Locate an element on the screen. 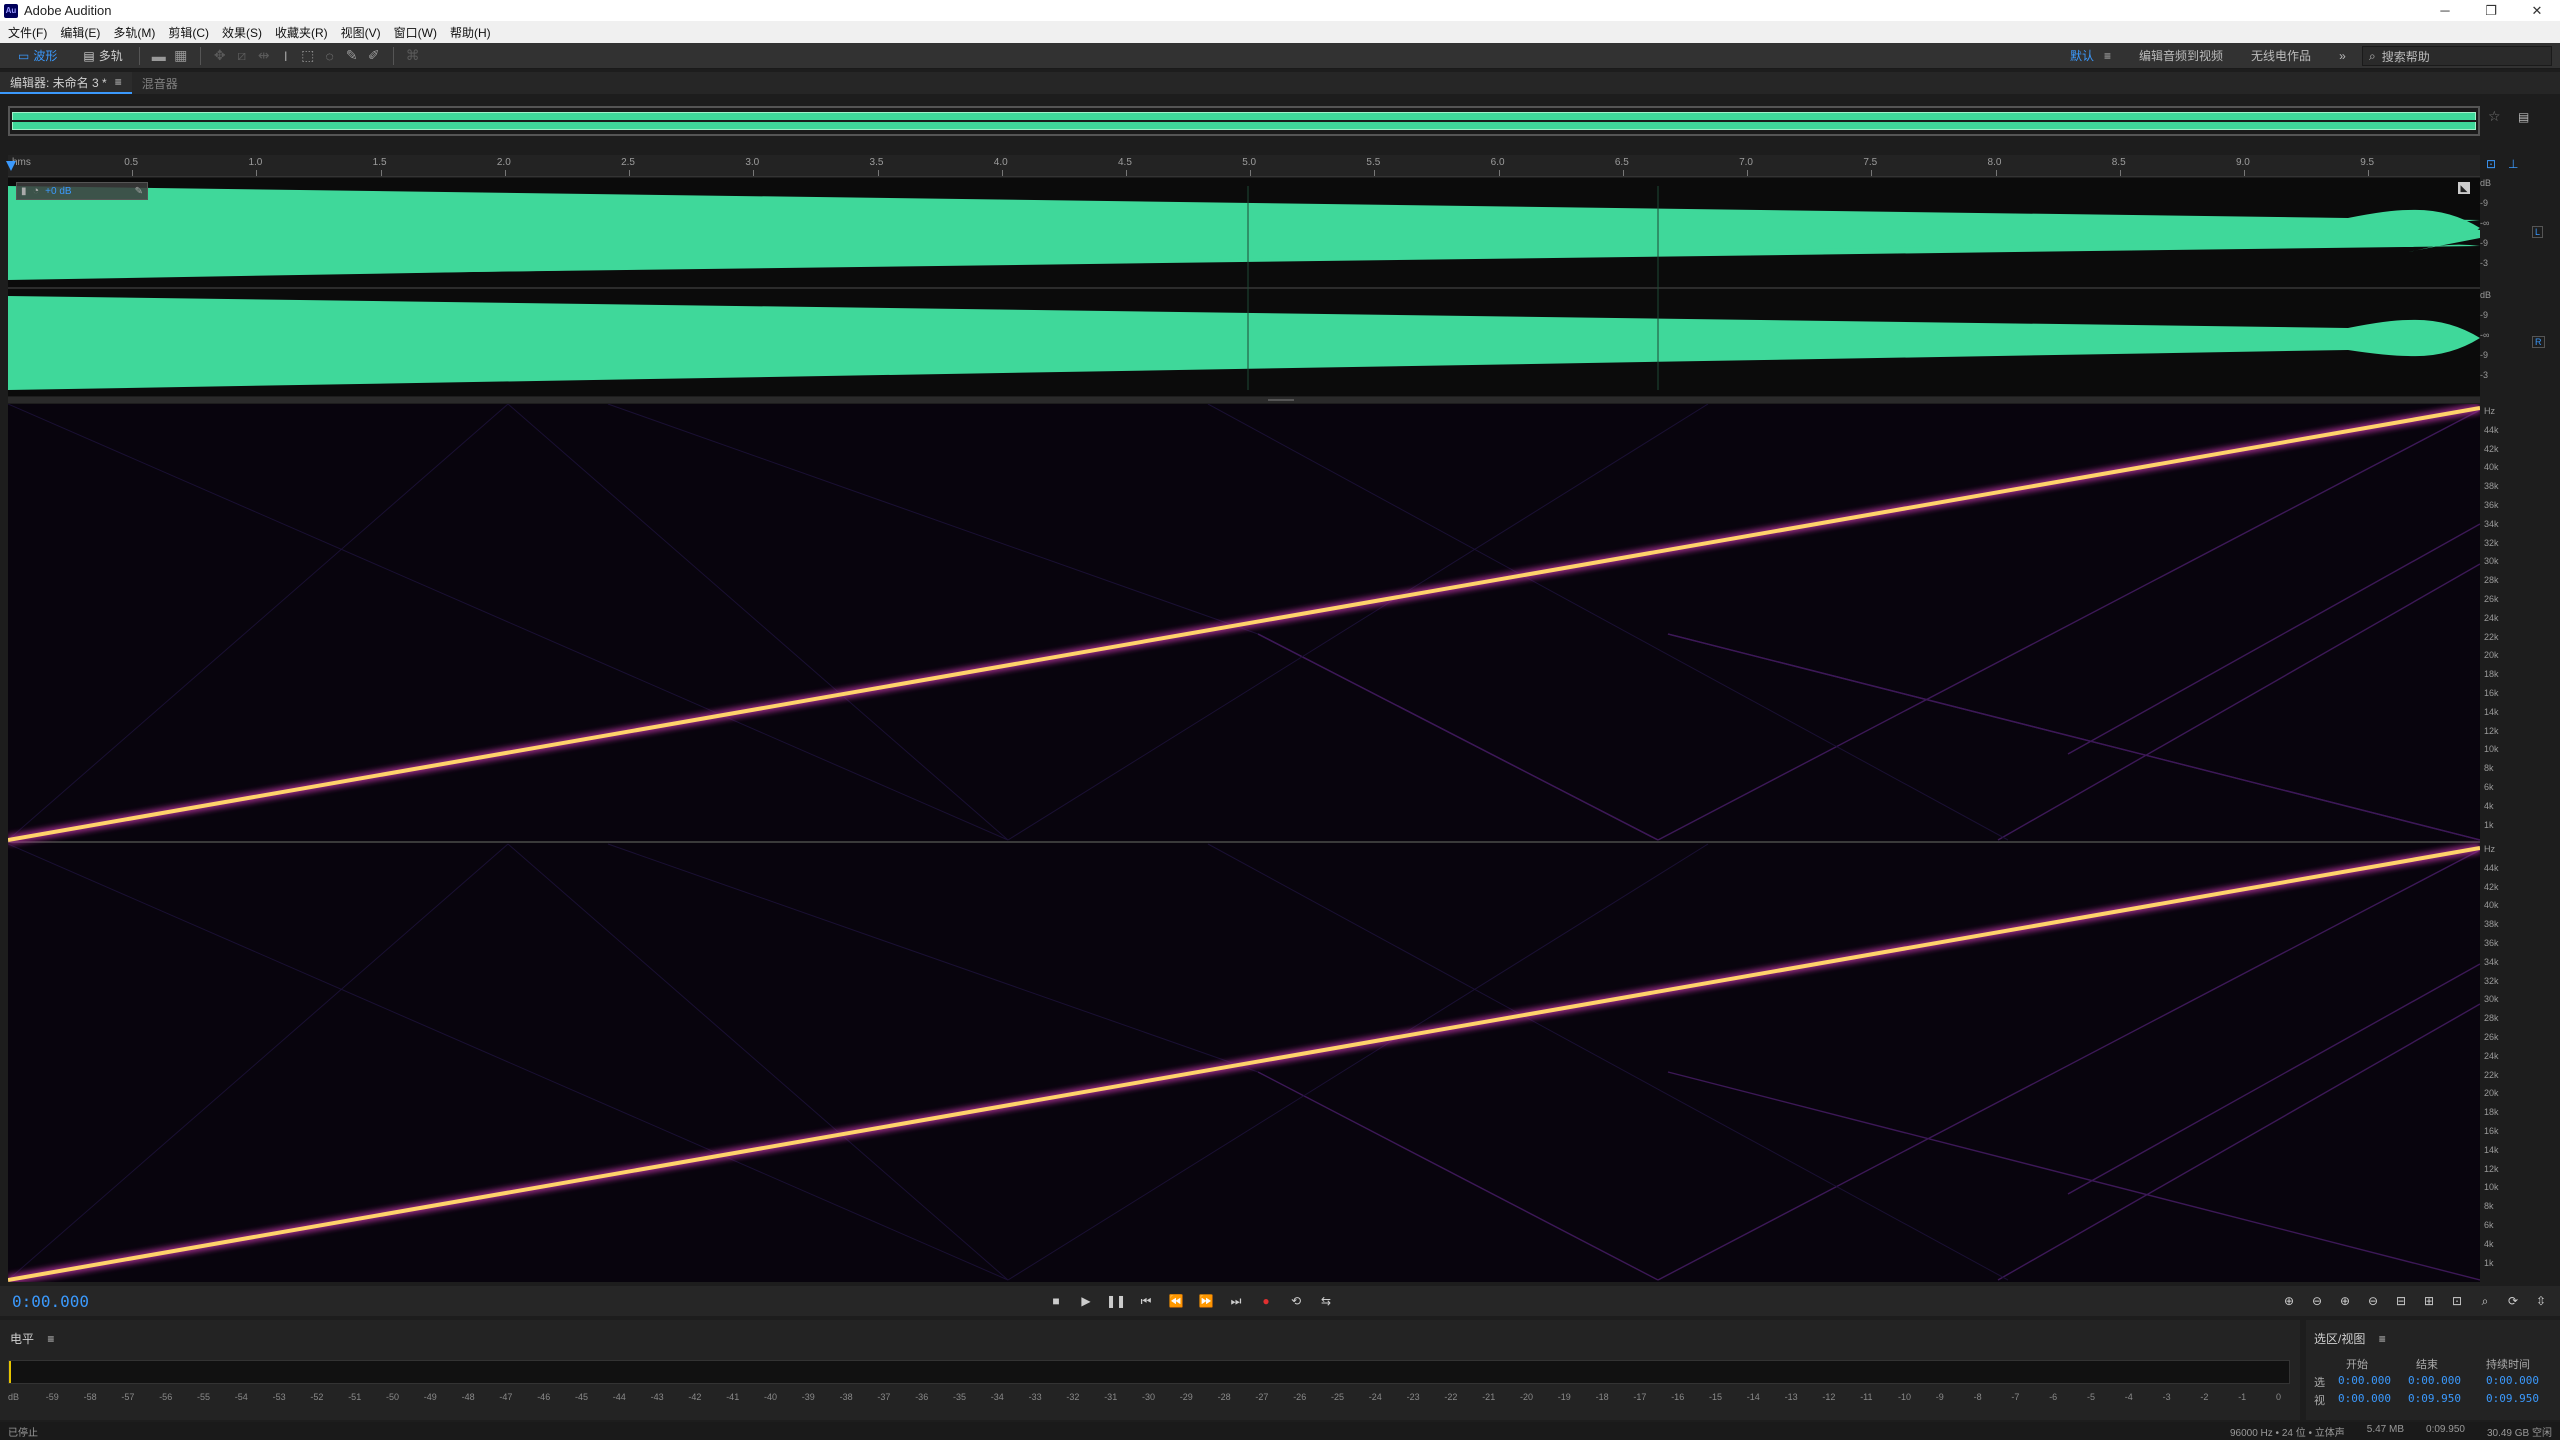 This screenshot has height=1440, width=2560. overview-navigator is located at coordinates (1244, 121).